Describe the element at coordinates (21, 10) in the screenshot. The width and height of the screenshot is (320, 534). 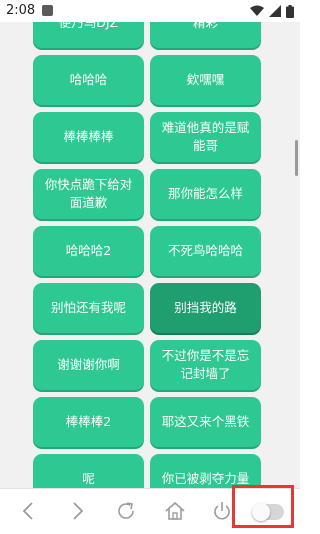
I see `status-time: 2:08` at that location.